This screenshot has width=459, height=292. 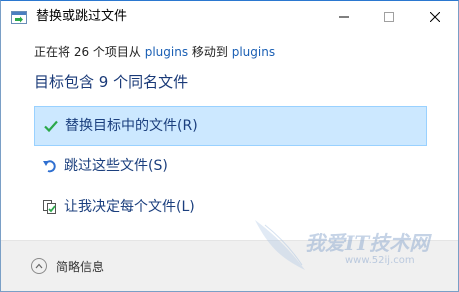 What do you see at coordinates (39, 266) in the screenshot?
I see `chevron-up-icon` at bounding box center [39, 266].